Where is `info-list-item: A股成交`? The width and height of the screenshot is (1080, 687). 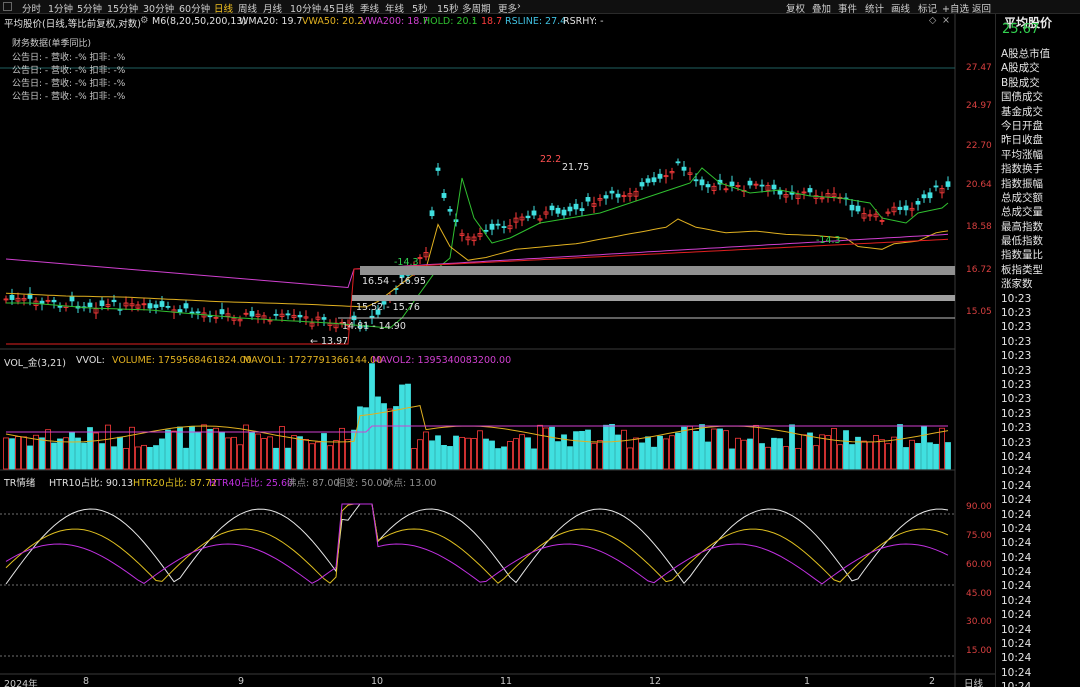 info-list-item: A股成交 is located at coordinates (1038, 68).